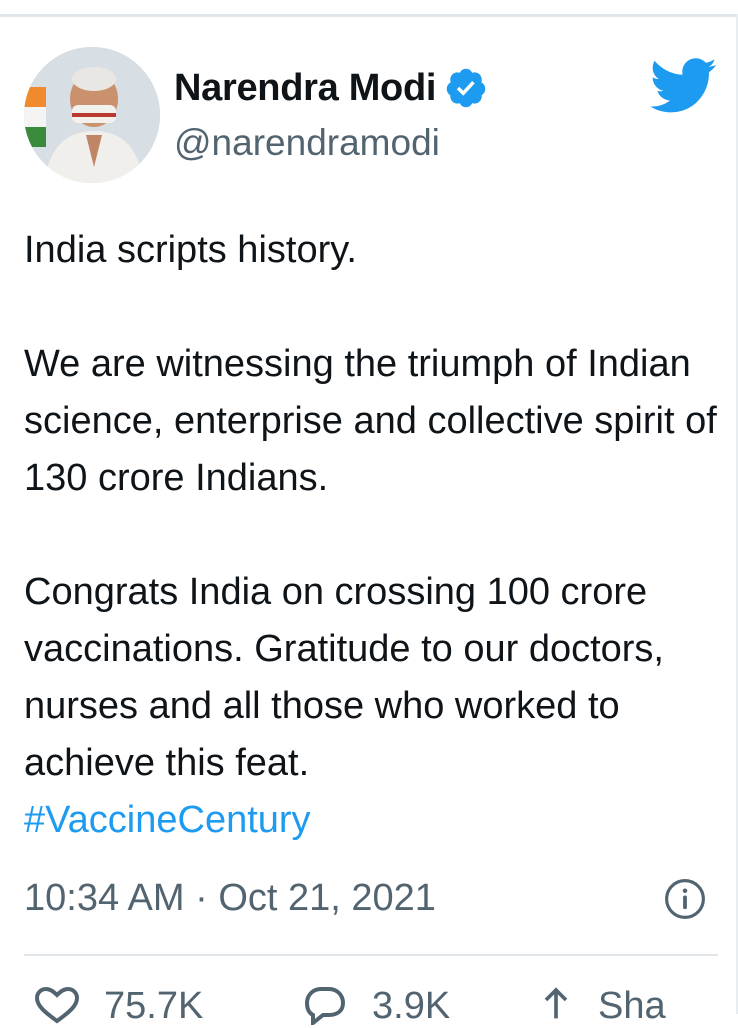 The height and width of the screenshot is (1028, 738). I want to click on display-name: Narendra Modi, so click(305, 88).